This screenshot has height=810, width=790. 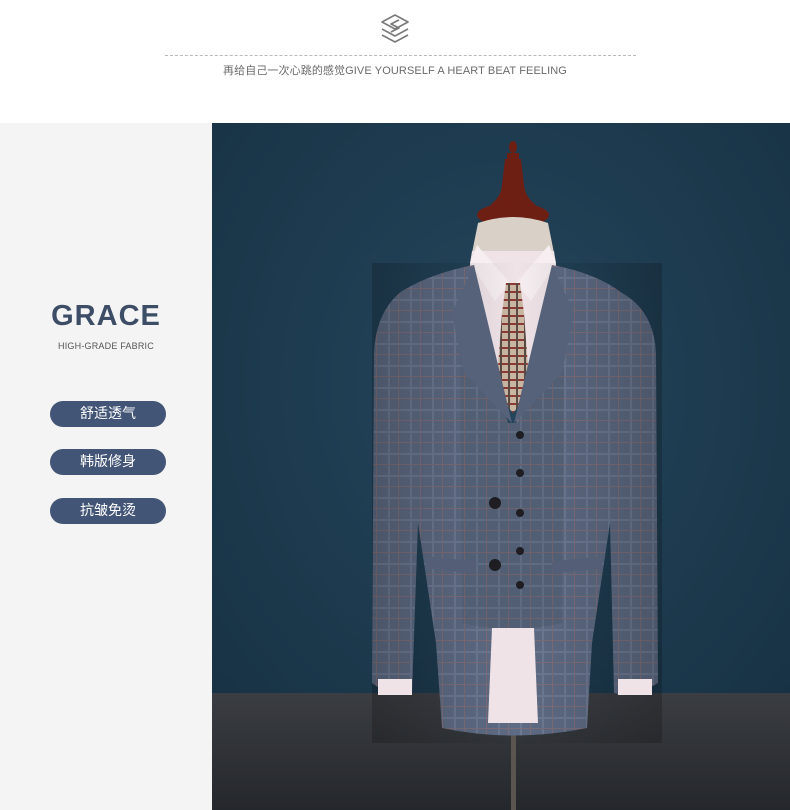 What do you see at coordinates (400, 55) in the screenshot?
I see `header-divider` at bounding box center [400, 55].